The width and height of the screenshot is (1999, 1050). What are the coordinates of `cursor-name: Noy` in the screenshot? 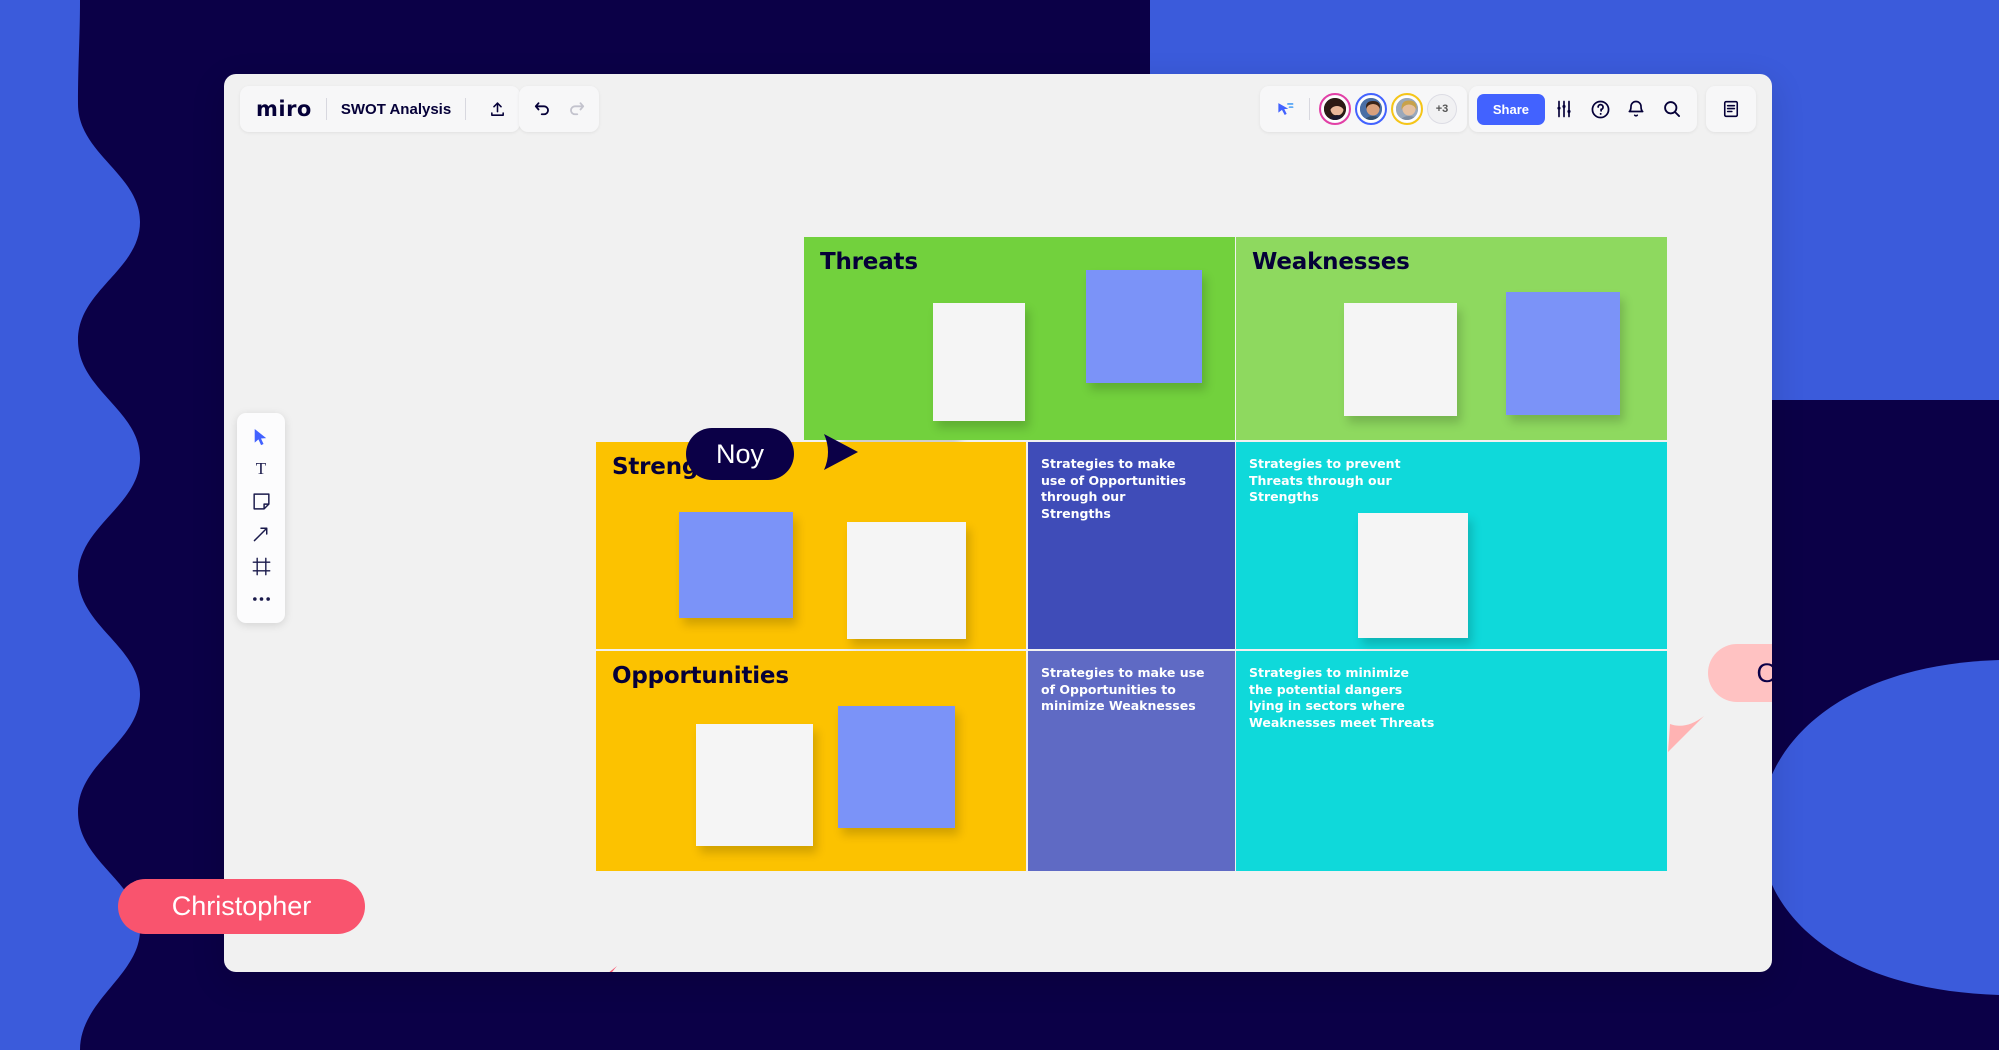 It's located at (739, 453).